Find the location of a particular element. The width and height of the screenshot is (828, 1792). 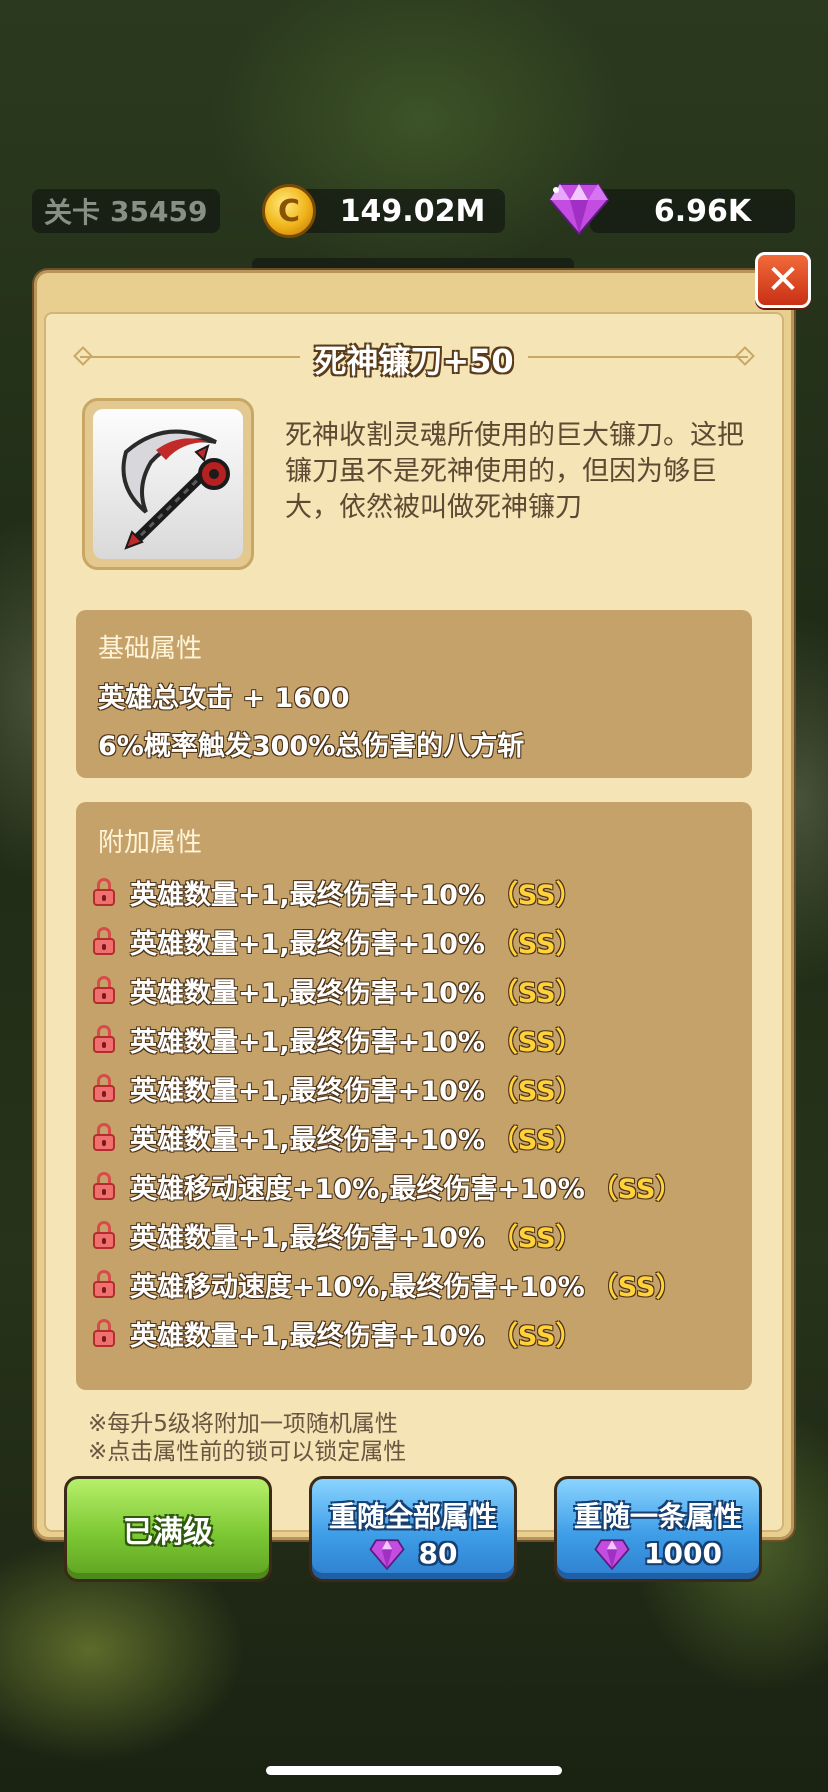

close-icon: ✕ is located at coordinates (783, 280).